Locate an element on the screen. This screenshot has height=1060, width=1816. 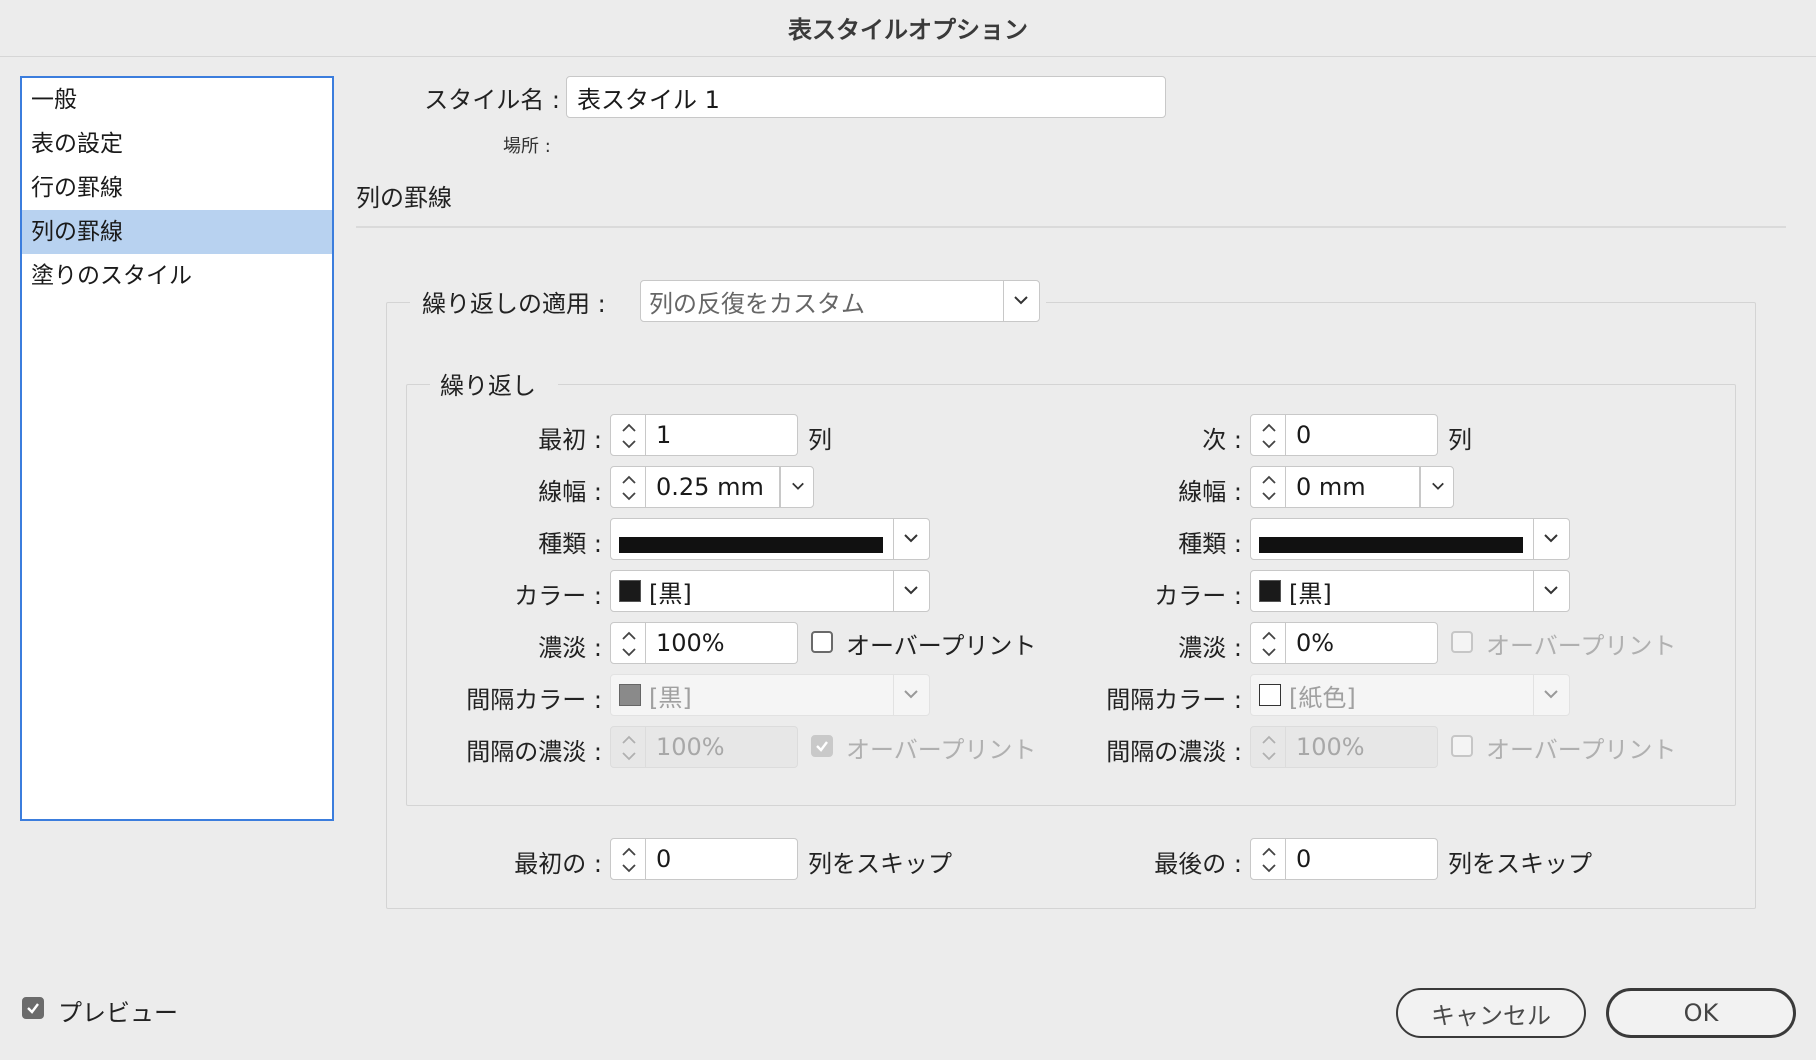
next-weight-stepper is located at coordinates (1268, 487).